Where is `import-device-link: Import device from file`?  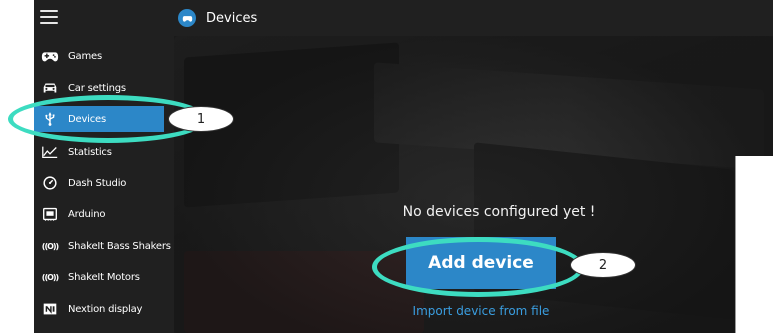
import-device-link: Import device from file is located at coordinates (481, 311).